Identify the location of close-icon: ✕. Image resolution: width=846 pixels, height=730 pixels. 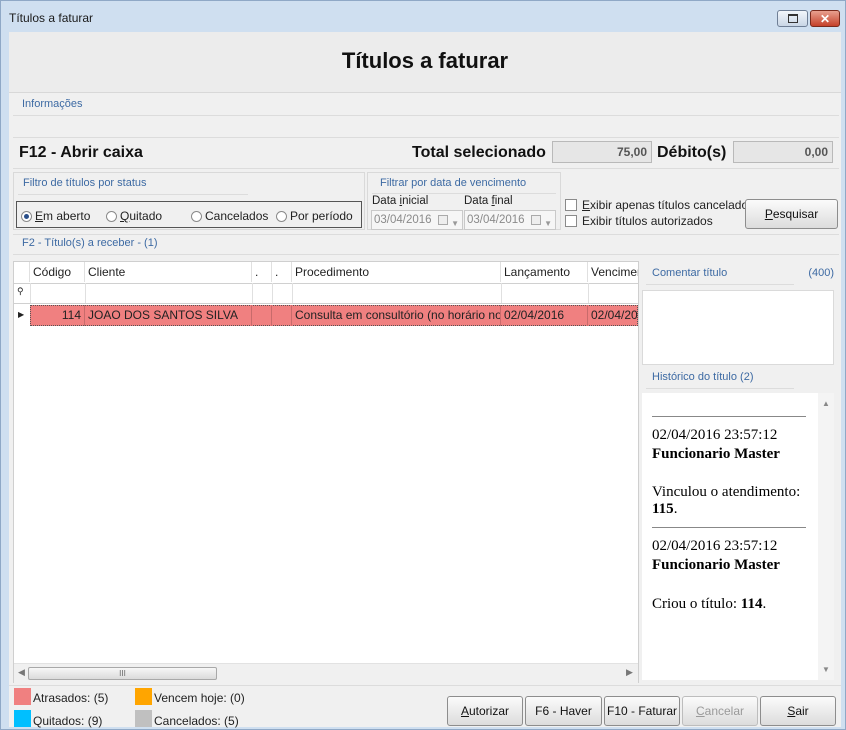
(825, 18).